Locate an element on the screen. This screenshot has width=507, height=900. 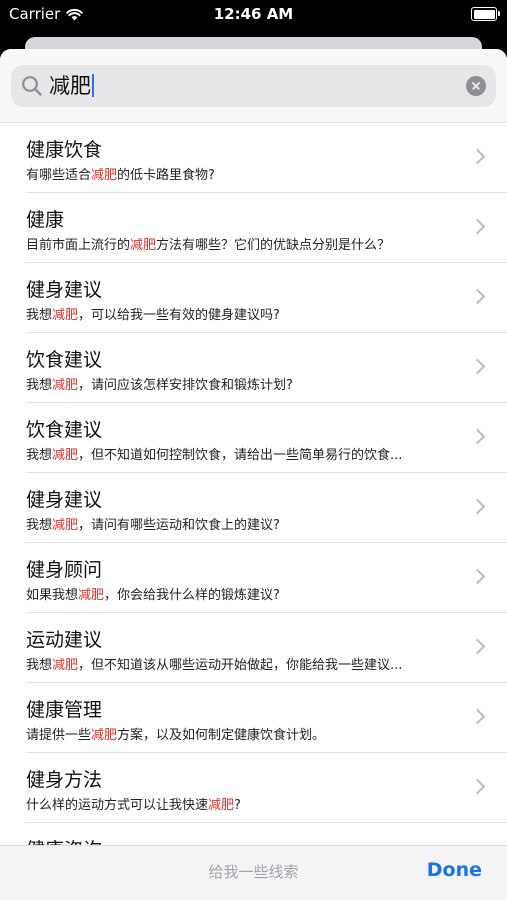
item-subtitle: 我想减肥，可以给我一些有效的健身建议吗? is located at coordinates (244, 313).